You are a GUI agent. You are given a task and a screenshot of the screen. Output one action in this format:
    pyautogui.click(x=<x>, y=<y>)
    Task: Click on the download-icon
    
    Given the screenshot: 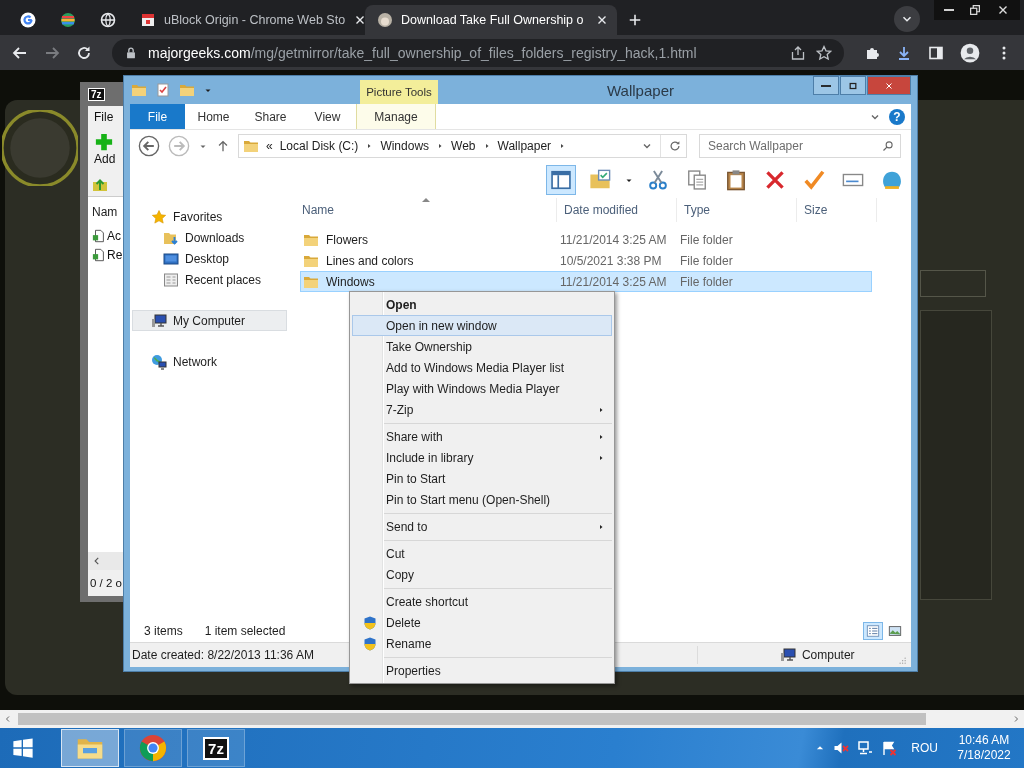 What is the action you would take?
    pyautogui.click(x=904, y=52)
    